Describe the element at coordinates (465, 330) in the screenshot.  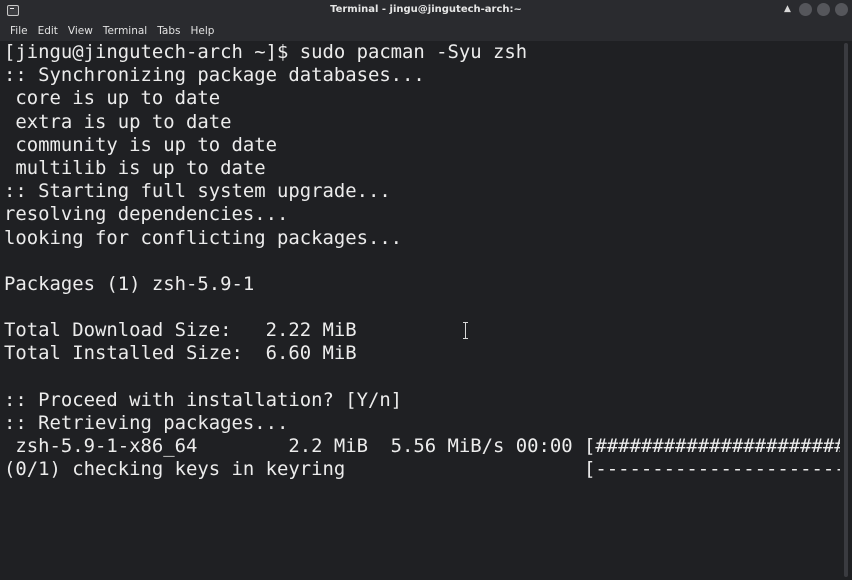
I see `text-cursor-icon` at that location.